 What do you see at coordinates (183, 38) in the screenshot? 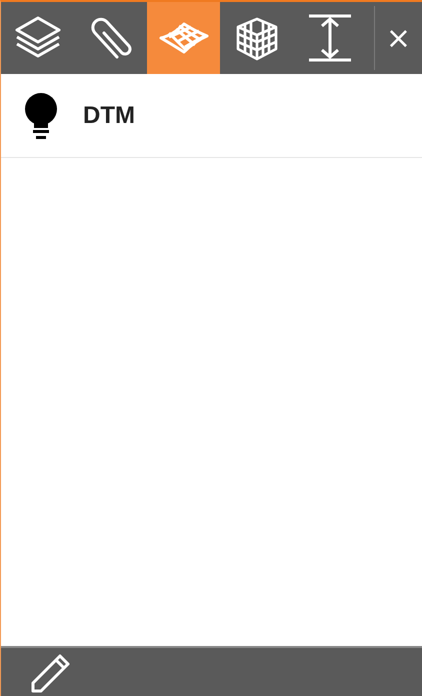
I see `mesh-surface-icon` at bounding box center [183, 38].